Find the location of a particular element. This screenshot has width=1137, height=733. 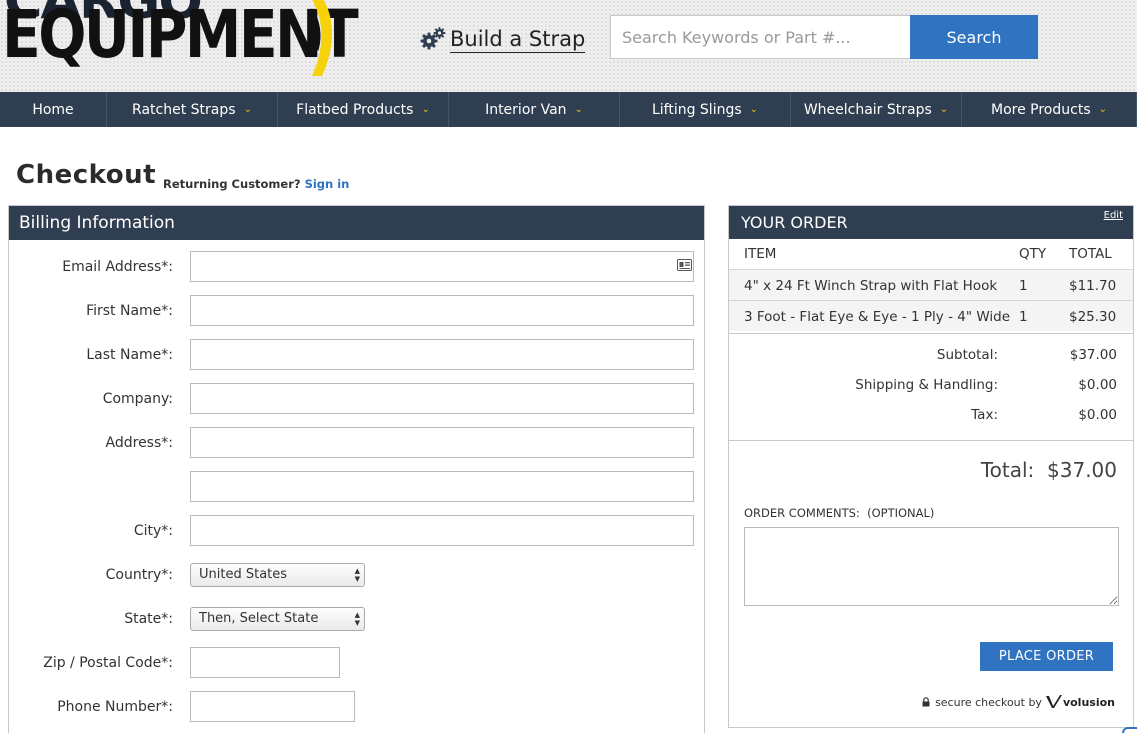

last-name-row: Last Name*: is located at coordinates (356, 355).